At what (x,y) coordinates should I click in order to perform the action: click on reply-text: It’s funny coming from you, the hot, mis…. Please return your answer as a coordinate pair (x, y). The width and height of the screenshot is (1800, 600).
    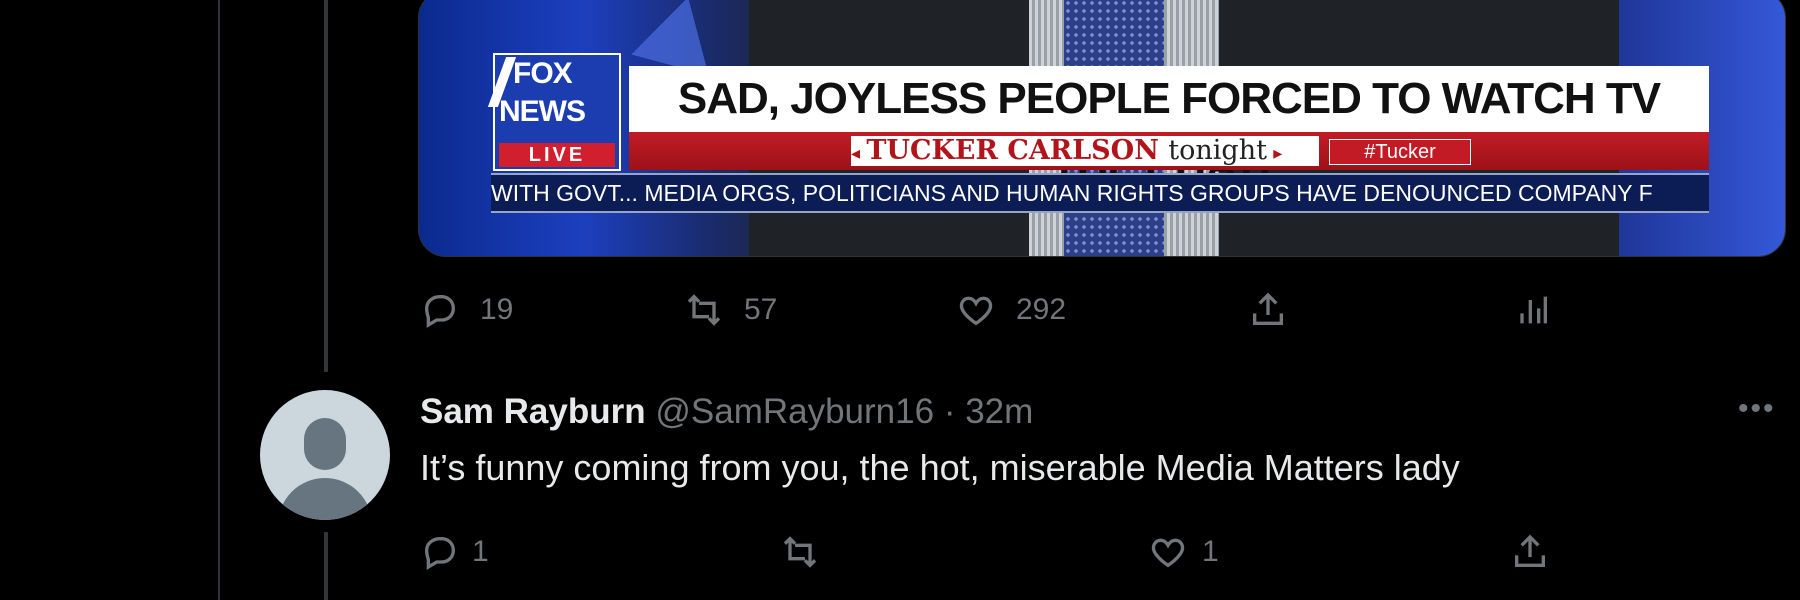
    Looking at the image, I should click on (940, 467).